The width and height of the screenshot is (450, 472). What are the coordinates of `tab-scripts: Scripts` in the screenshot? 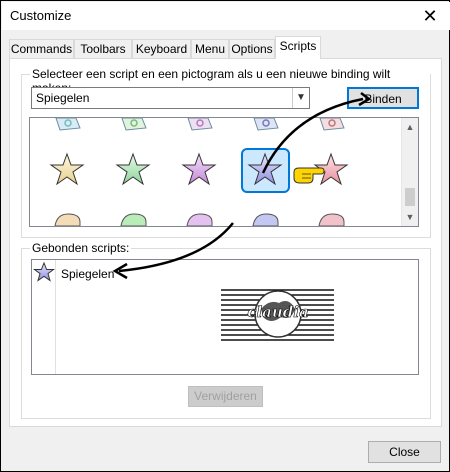 It's located at (298, 47).